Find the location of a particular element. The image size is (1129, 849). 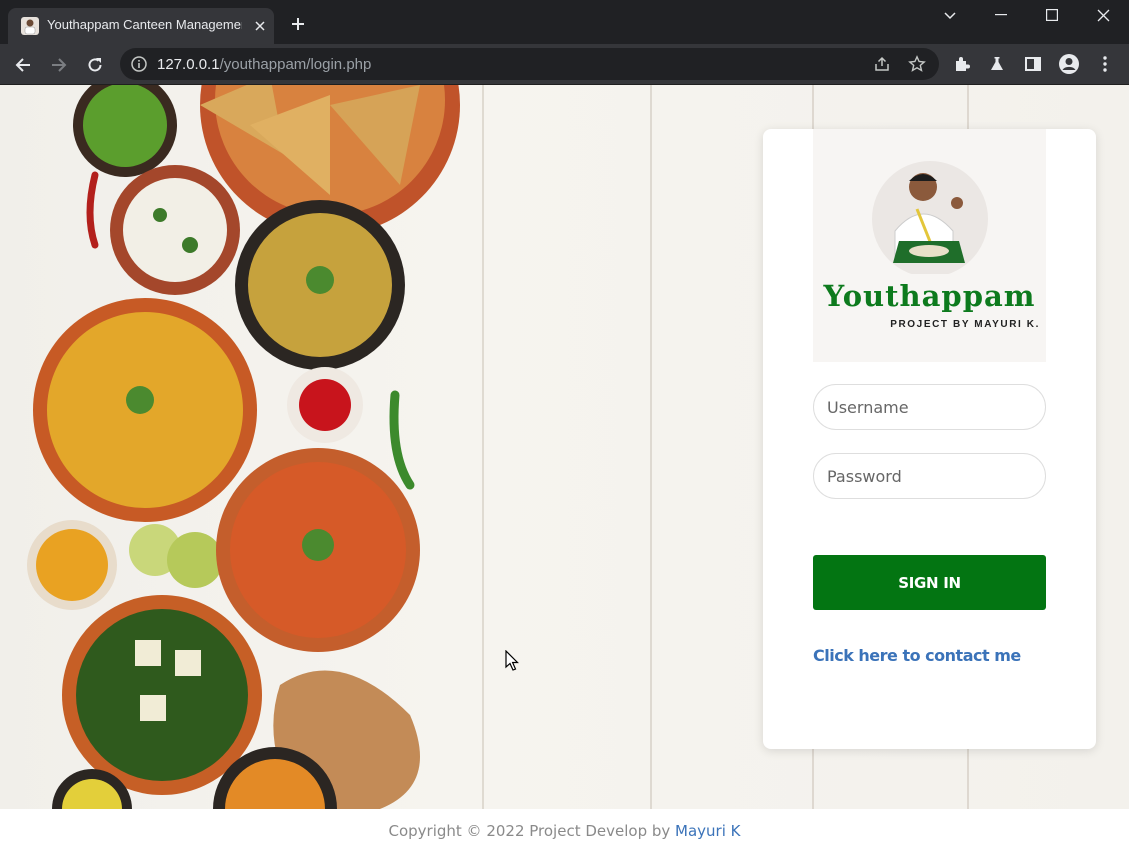

profile-avatar-icon is located at coordinates (1069, 64).